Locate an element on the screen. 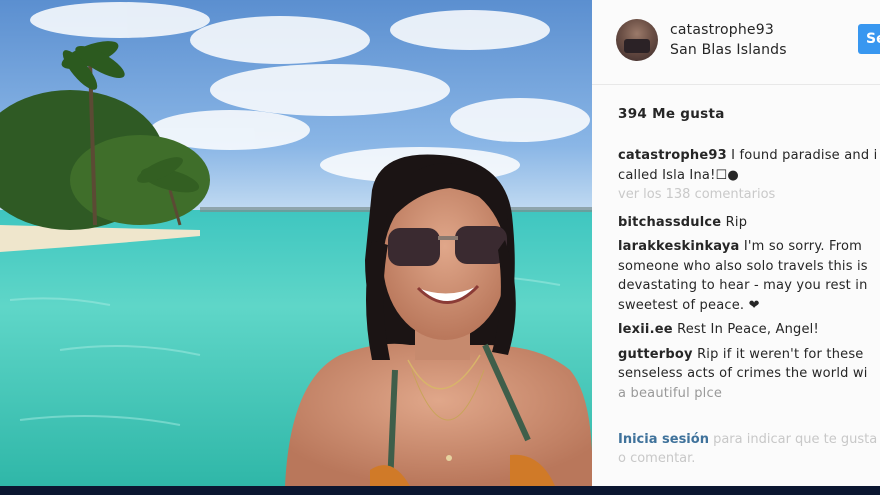  location: San Blas Islands is located at coordinates (728, 50).